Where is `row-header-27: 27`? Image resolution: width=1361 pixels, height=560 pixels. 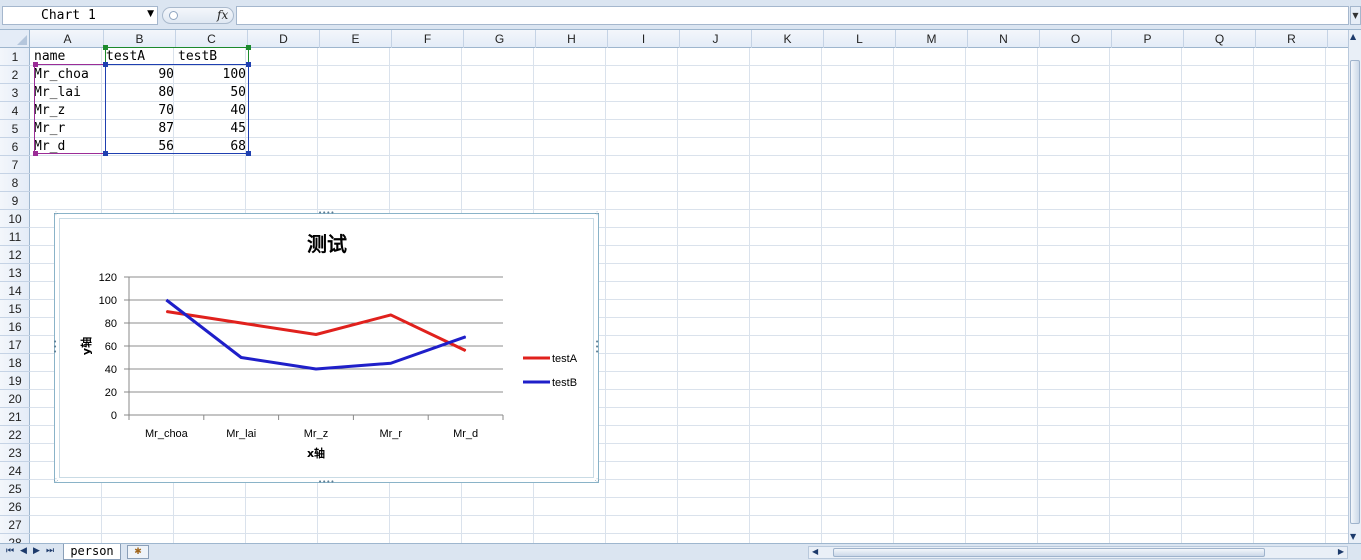 row-header-27: 27 is located at coordinates (15, 525).